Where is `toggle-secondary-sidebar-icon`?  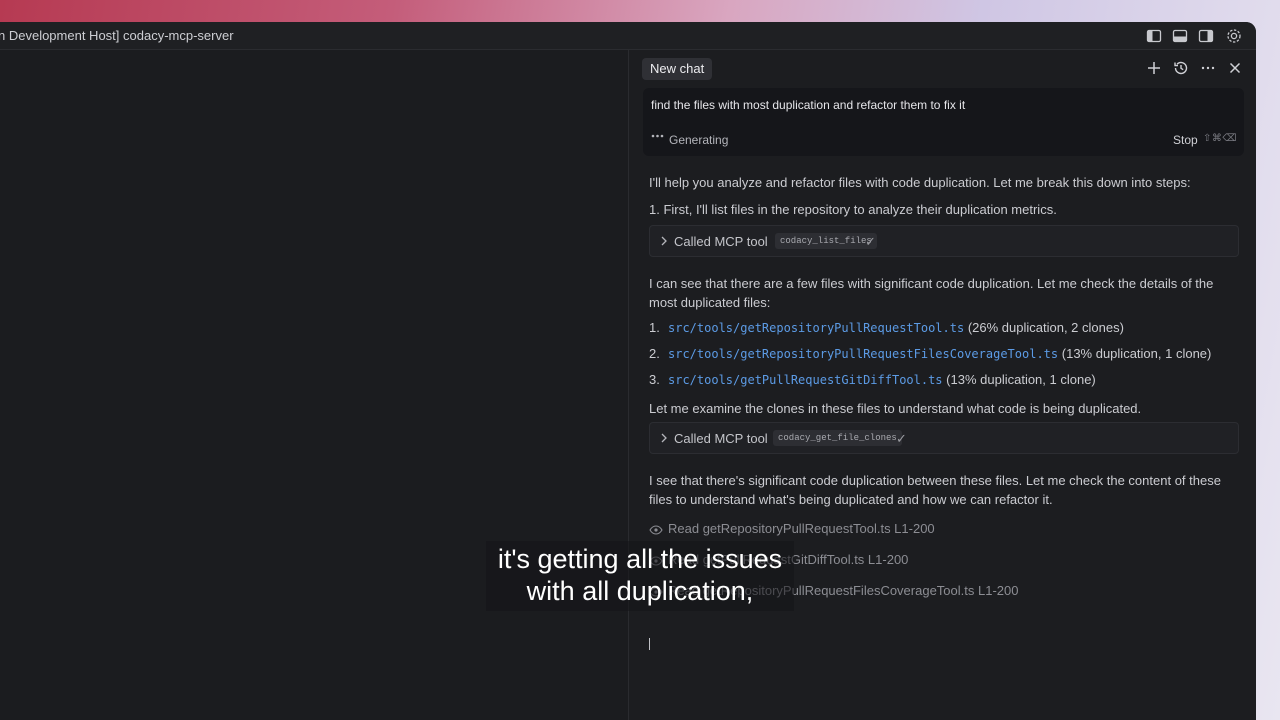
toggle-secondary-sidebar-icon is located at coordinates (1206, 36).